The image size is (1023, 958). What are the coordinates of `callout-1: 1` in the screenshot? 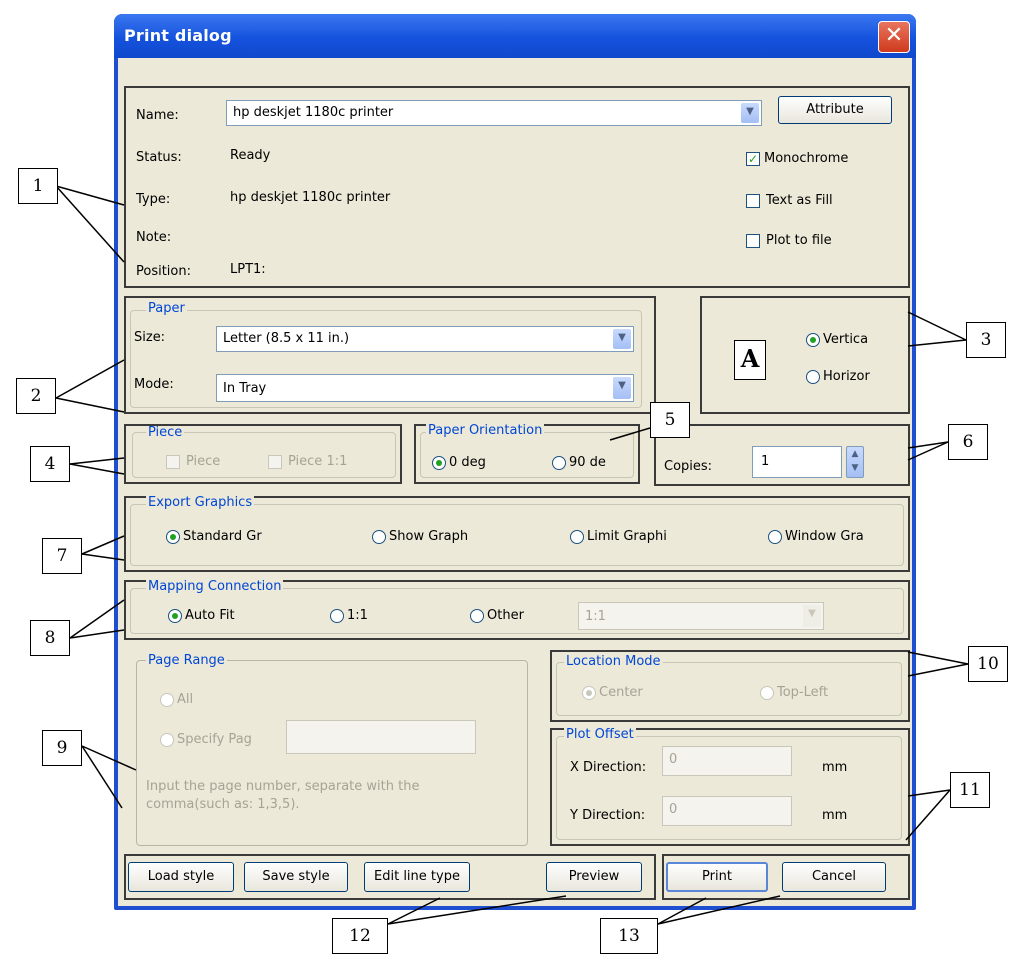 It's located at (38, 186).